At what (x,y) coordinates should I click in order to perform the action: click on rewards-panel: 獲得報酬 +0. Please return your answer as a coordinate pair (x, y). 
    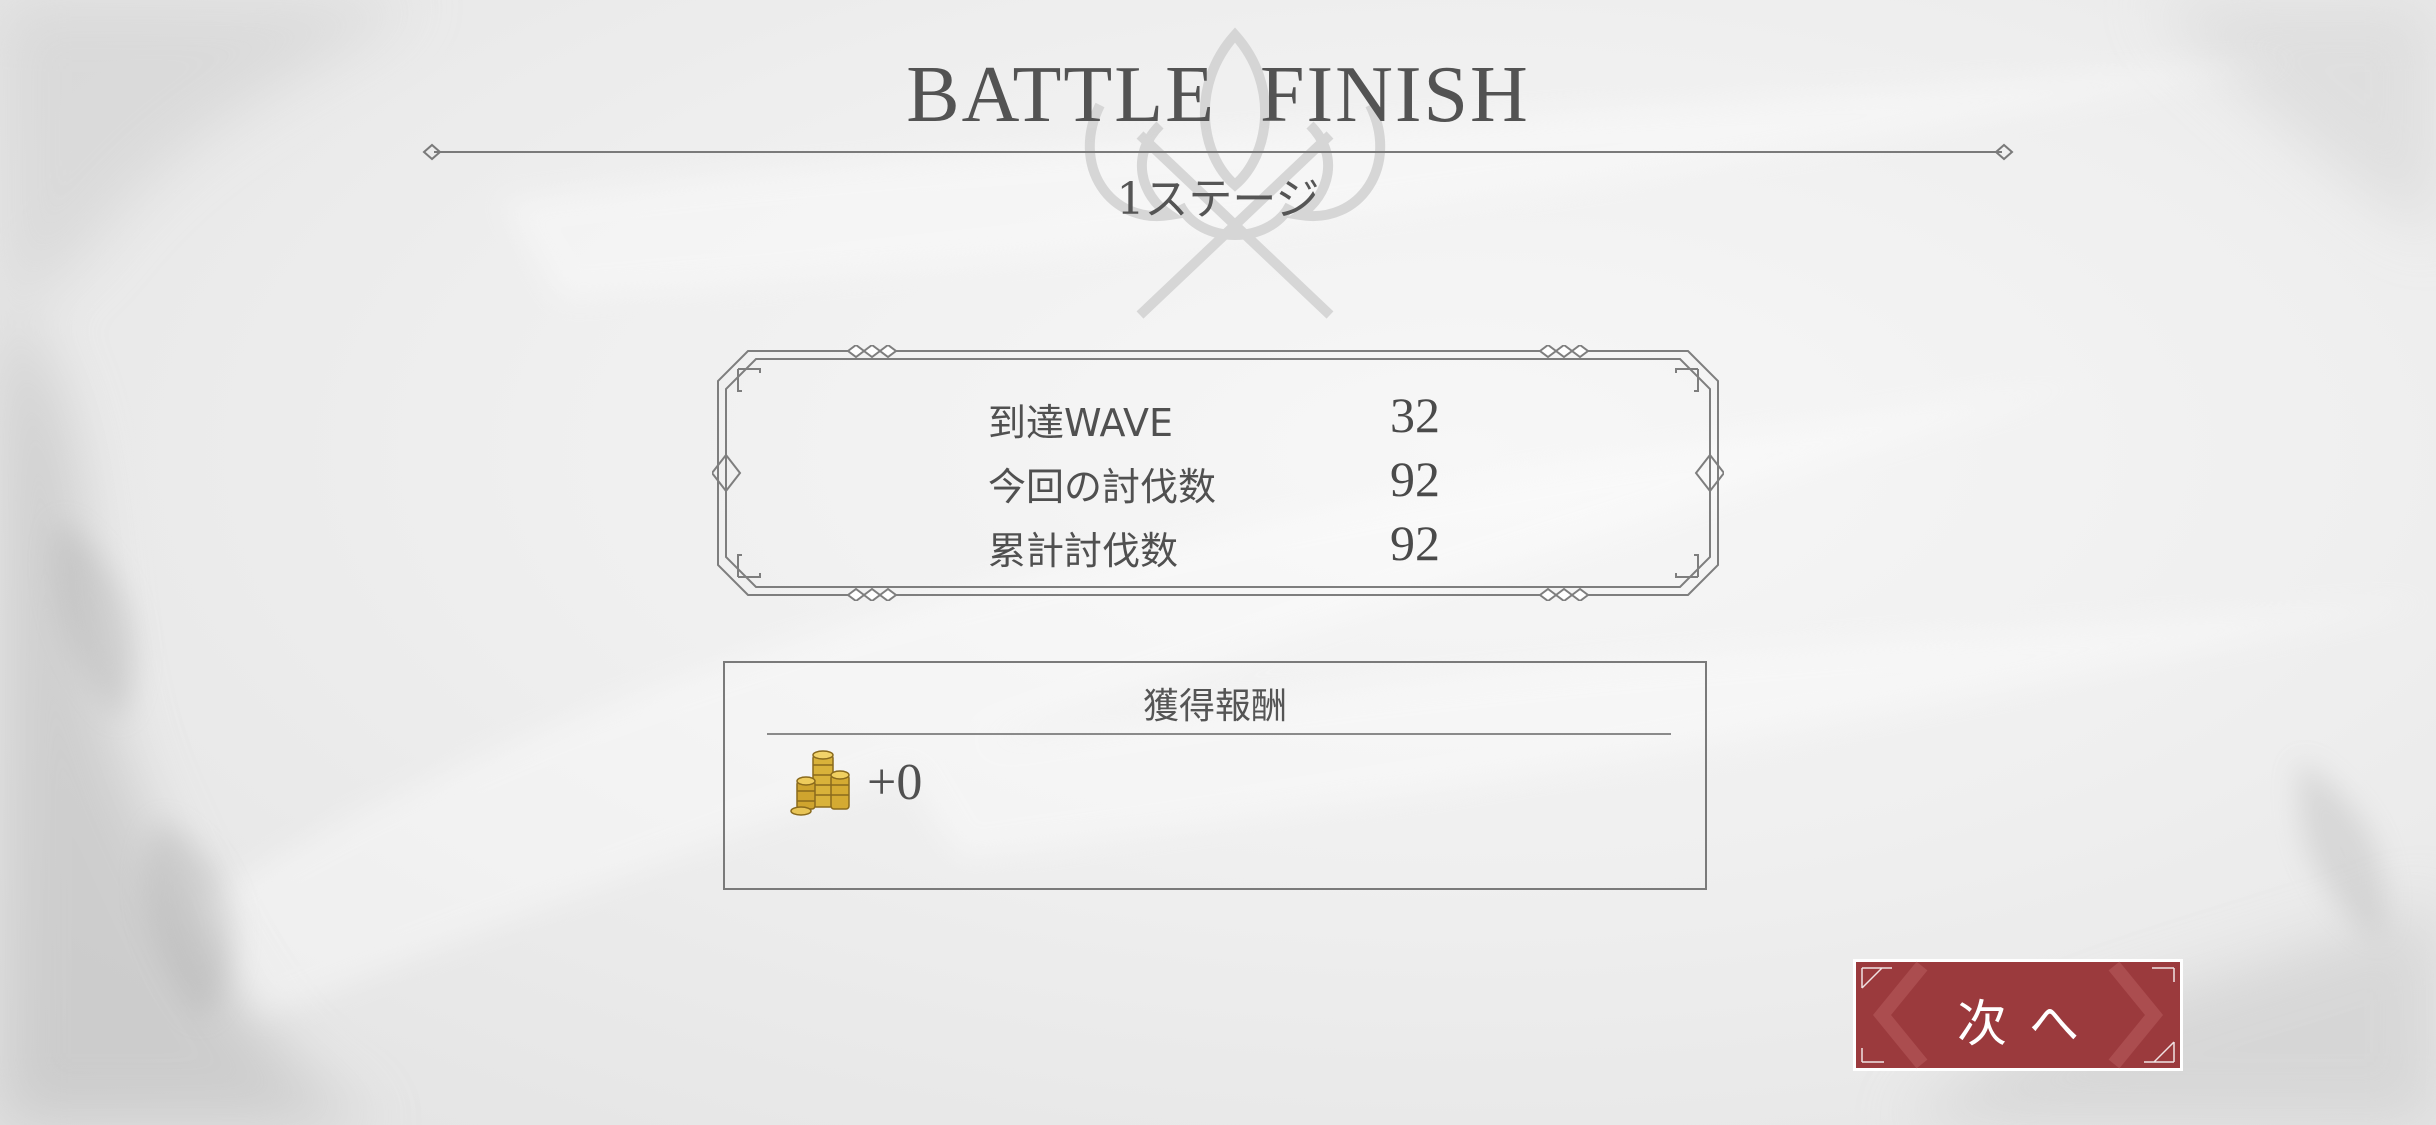
    Looking at the image, I should click on (1215, 775).